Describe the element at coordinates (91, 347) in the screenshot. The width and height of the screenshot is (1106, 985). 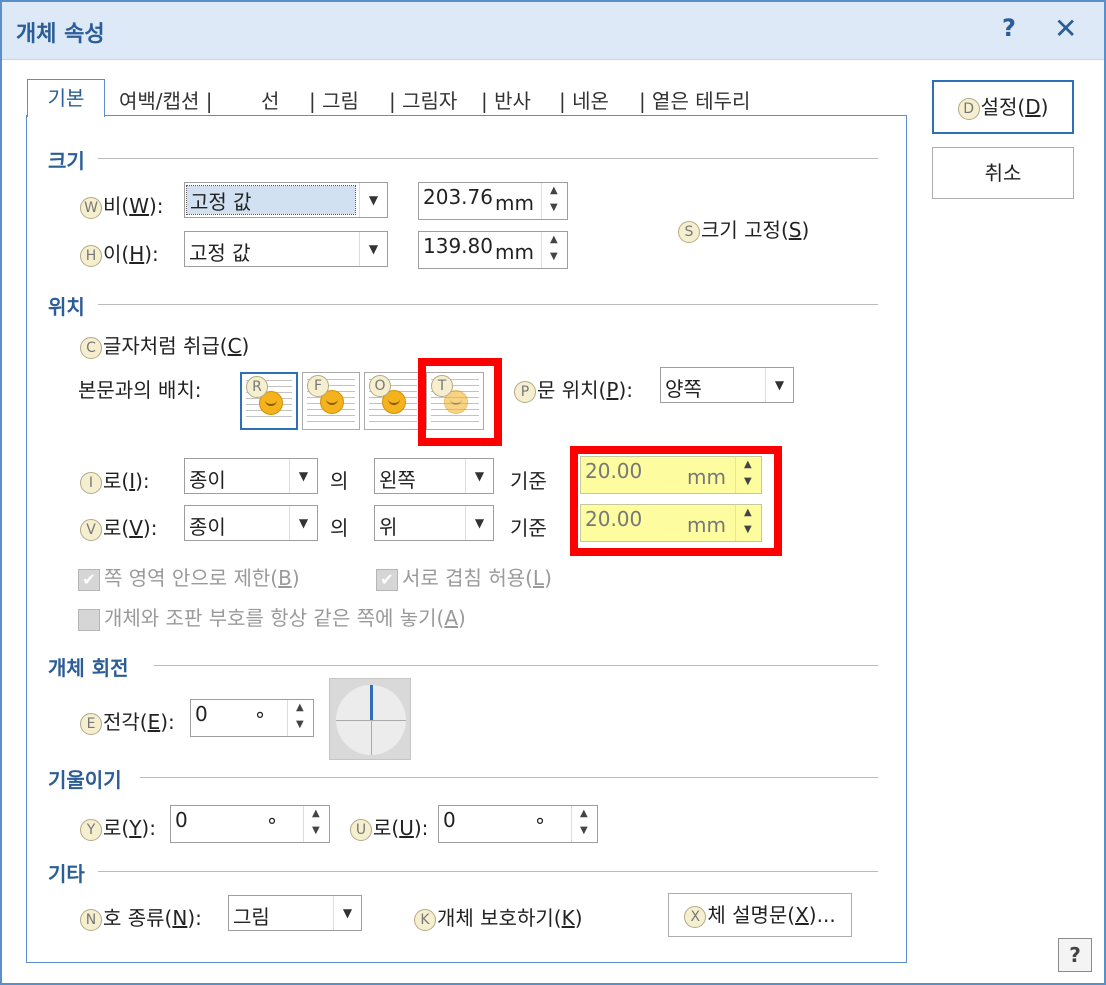
I see `hotkey-badge: C` at that location.